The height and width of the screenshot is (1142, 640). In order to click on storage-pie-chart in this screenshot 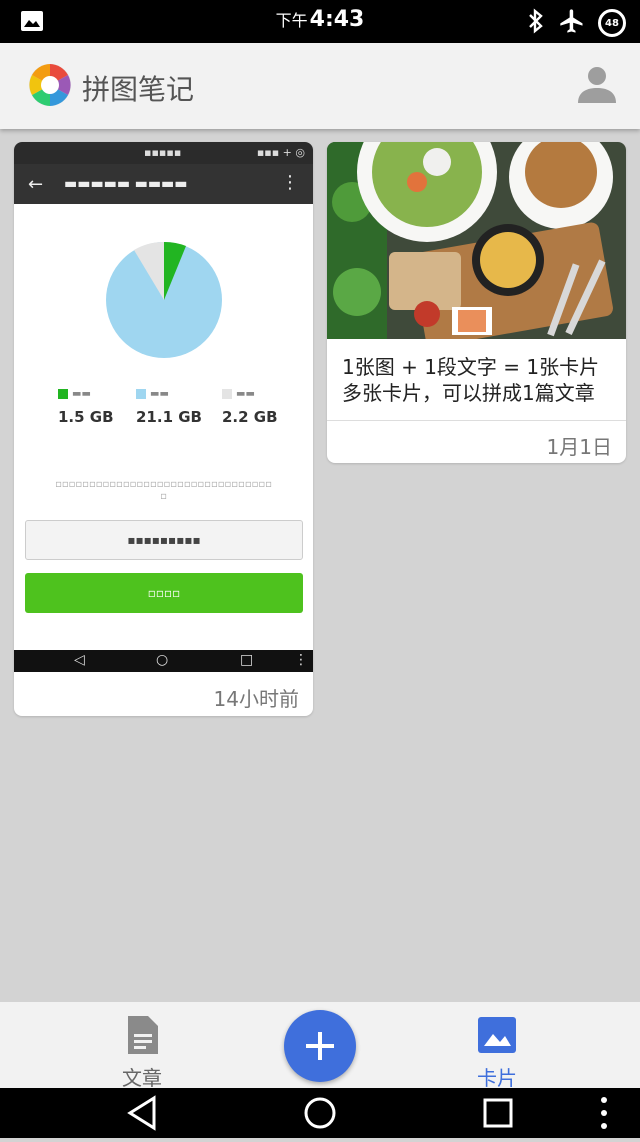, I will do `click(164, 299)`.